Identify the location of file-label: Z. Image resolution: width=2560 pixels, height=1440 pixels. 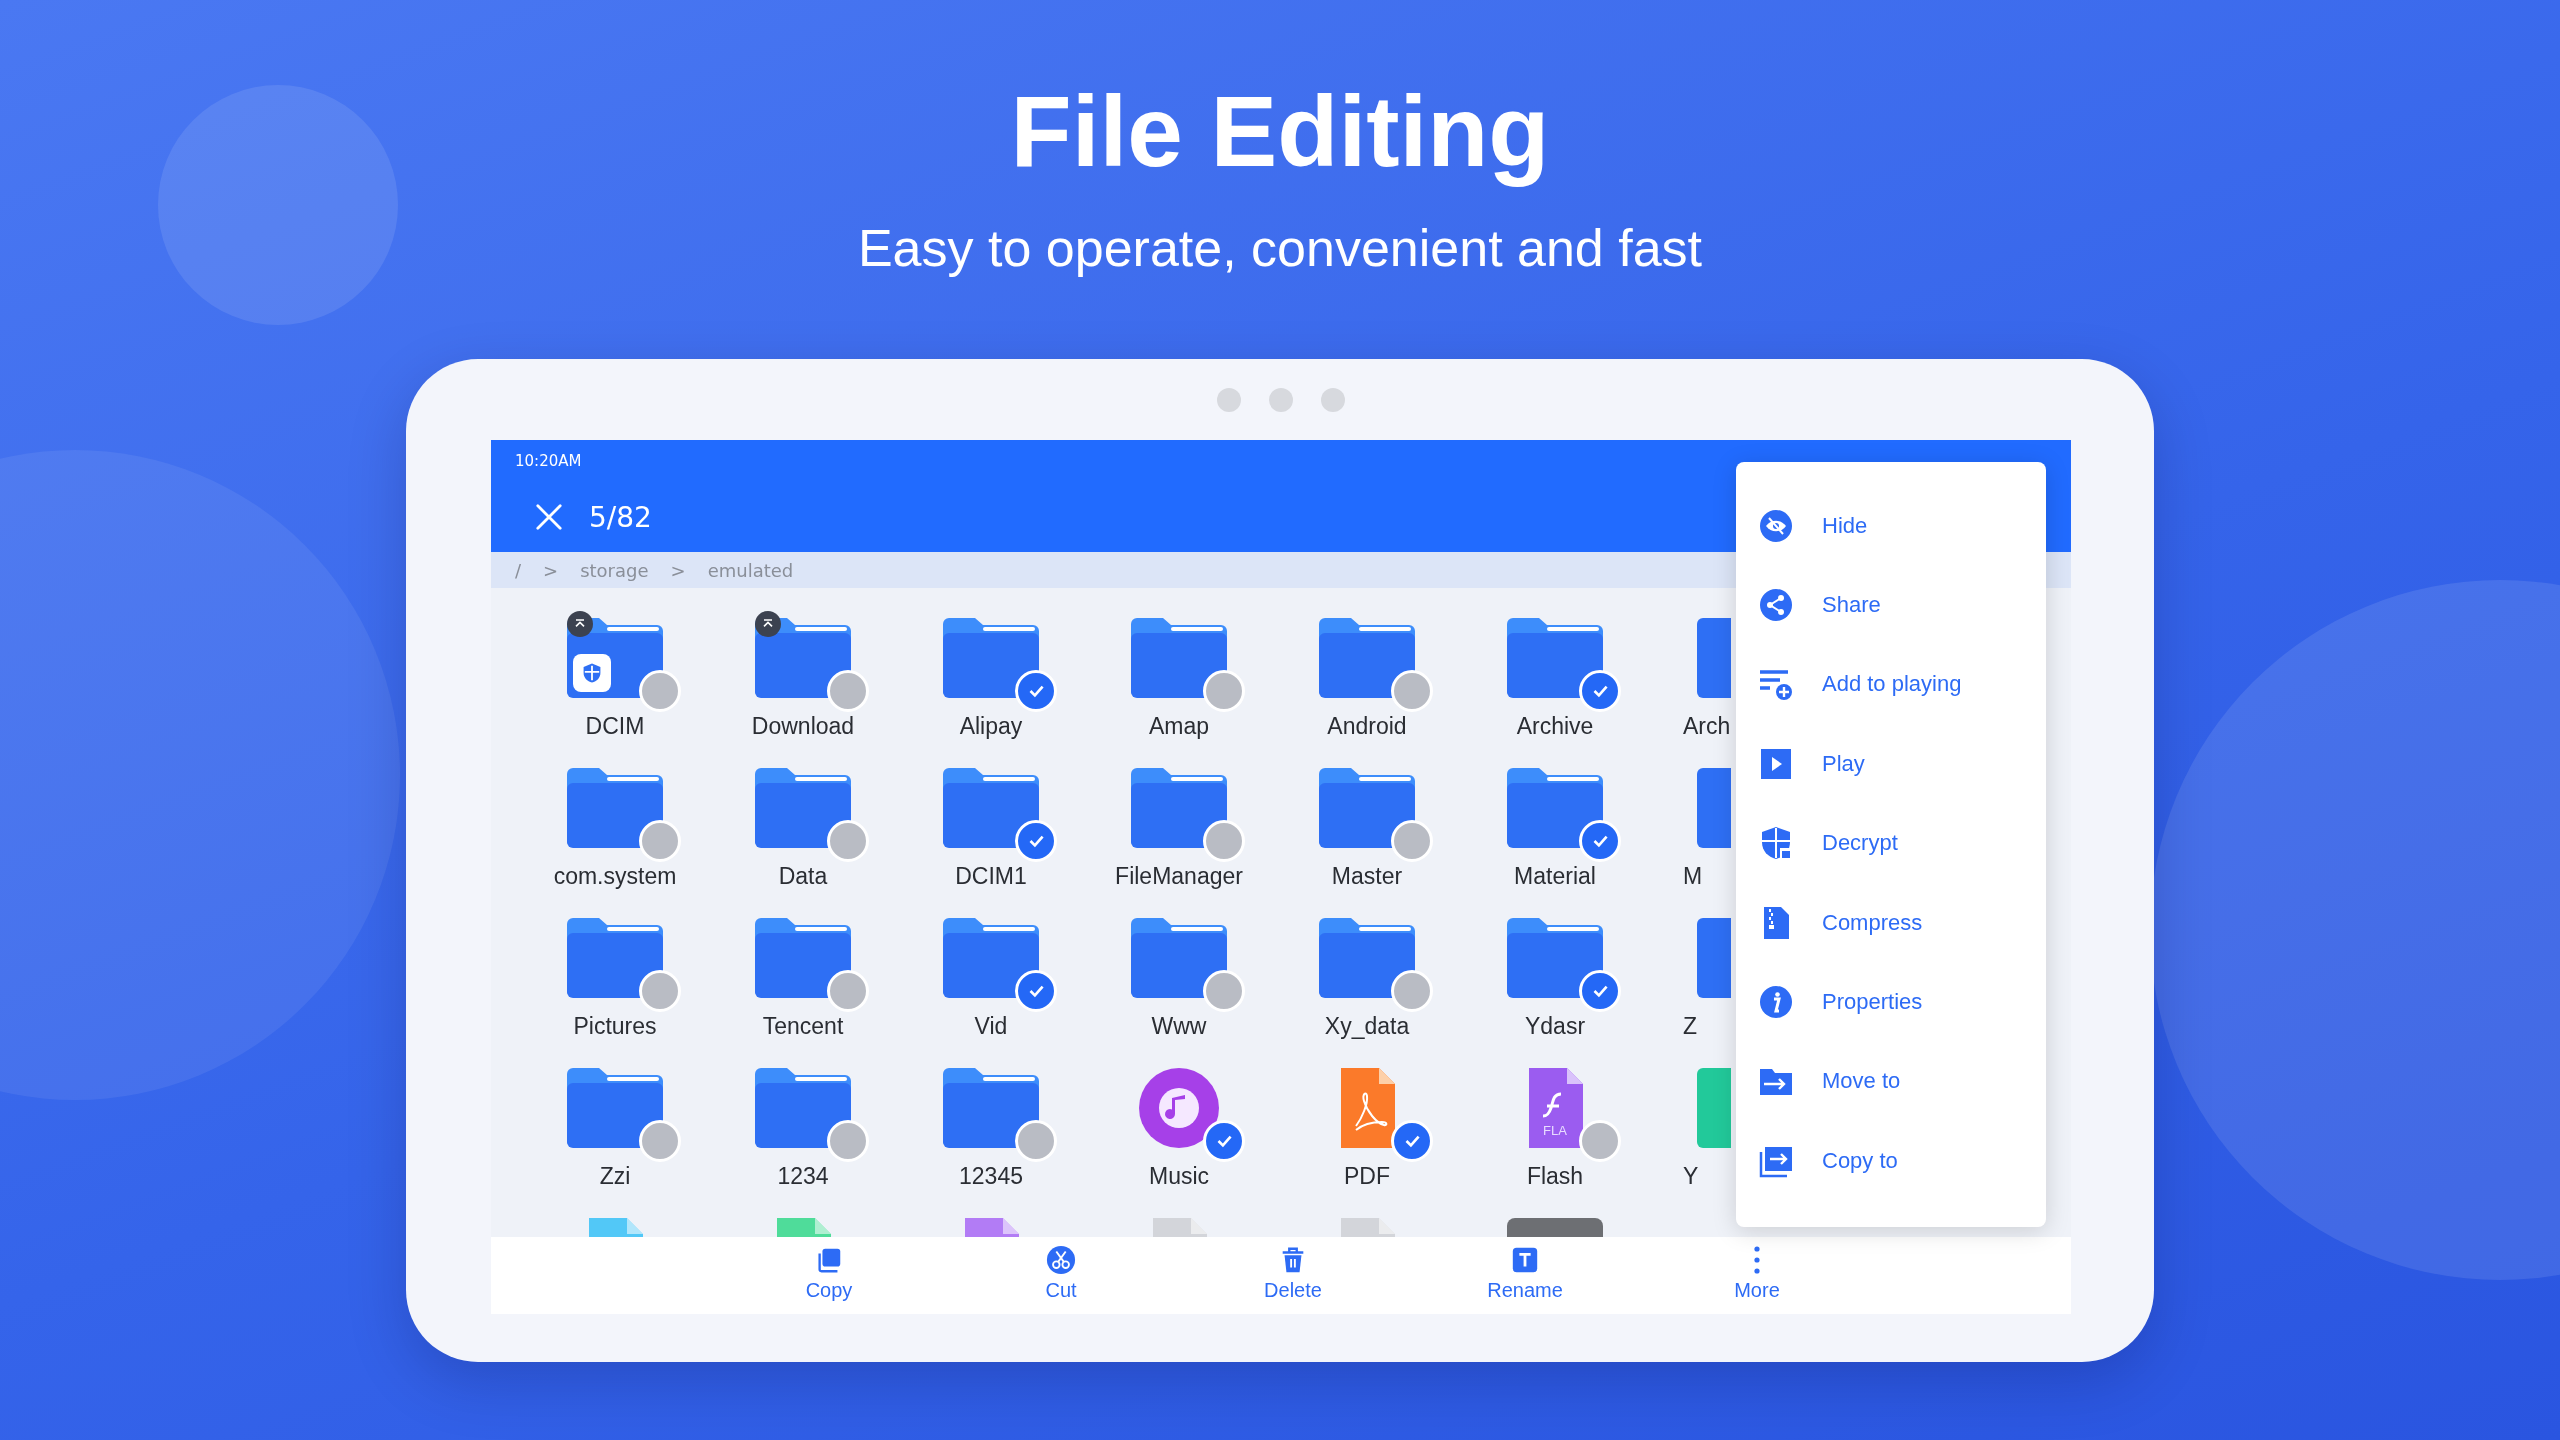
(1690, 1026).